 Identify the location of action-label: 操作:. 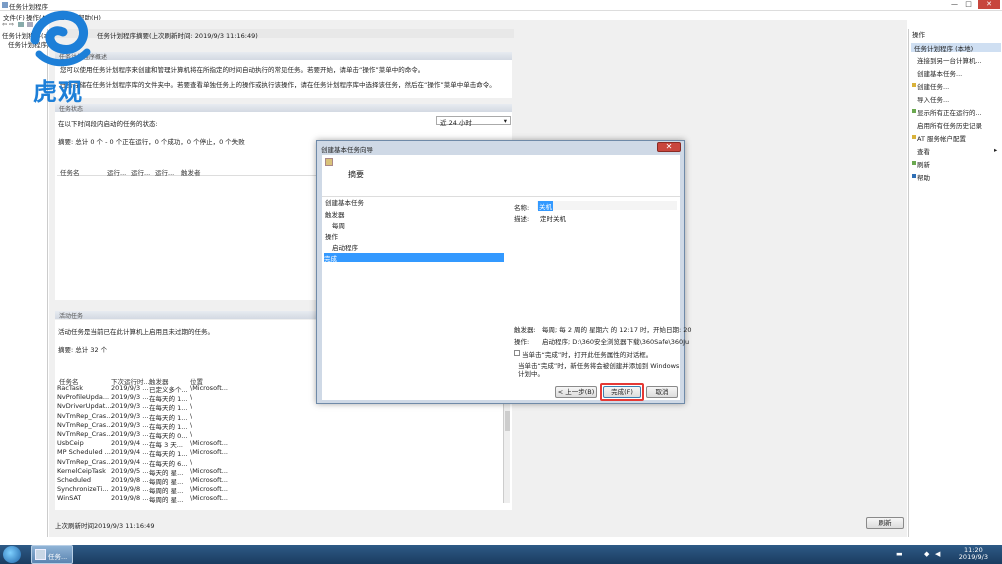
(522, 342).